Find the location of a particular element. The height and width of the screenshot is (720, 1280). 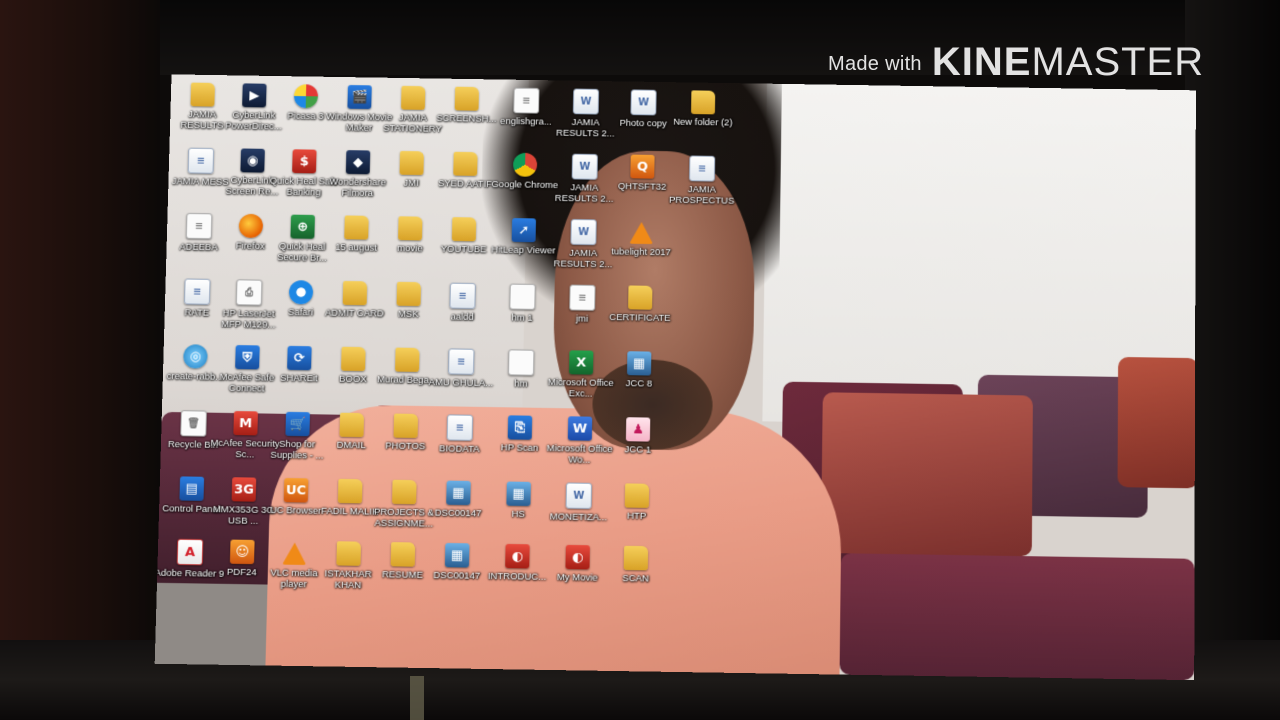

hitleap-icon: ➚ is located at coordinates (524, 230).